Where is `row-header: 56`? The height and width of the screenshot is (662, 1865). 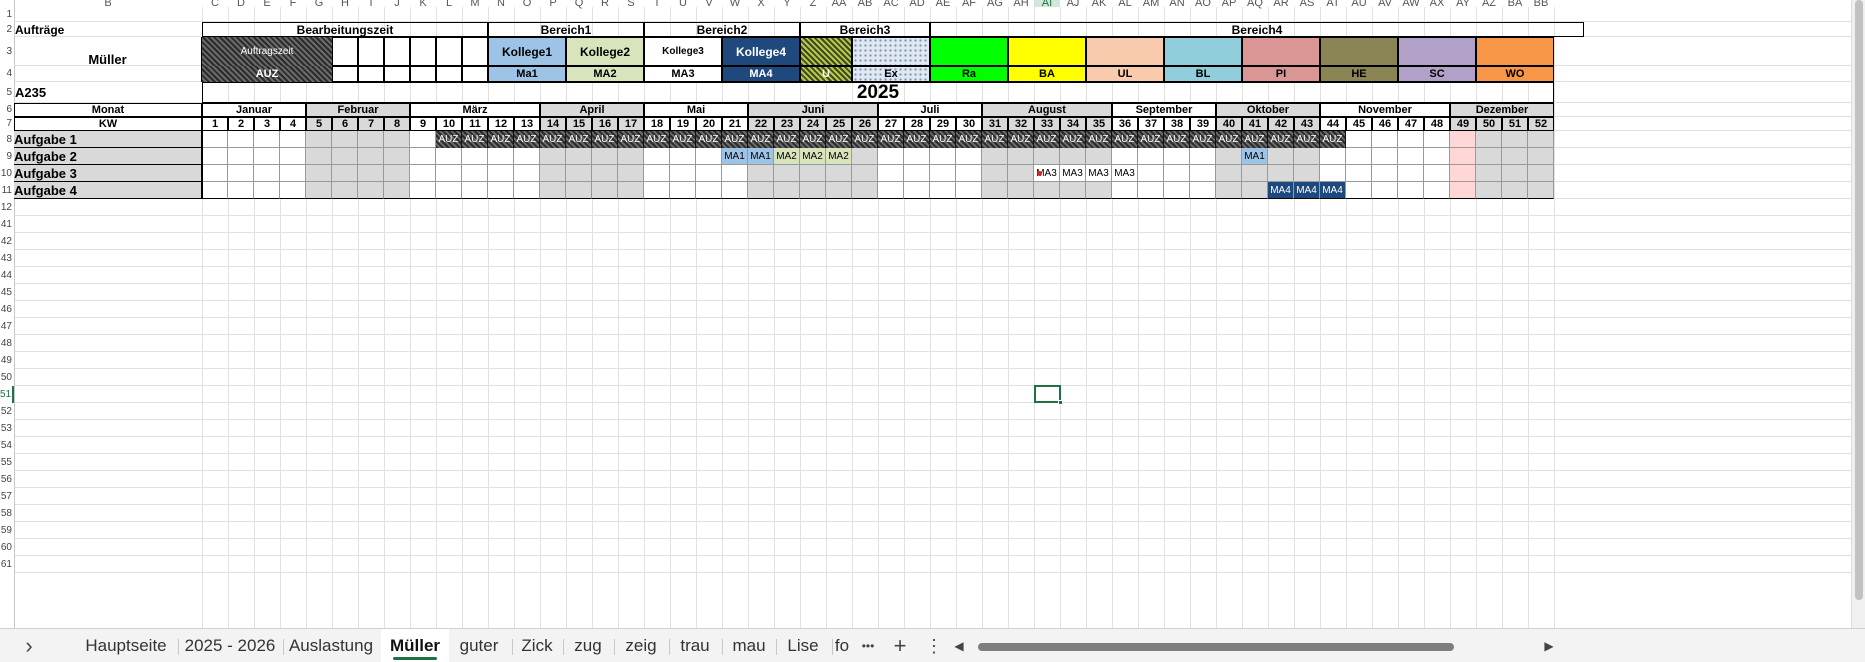 row-header: 56 is located at coordinates (7, 479).